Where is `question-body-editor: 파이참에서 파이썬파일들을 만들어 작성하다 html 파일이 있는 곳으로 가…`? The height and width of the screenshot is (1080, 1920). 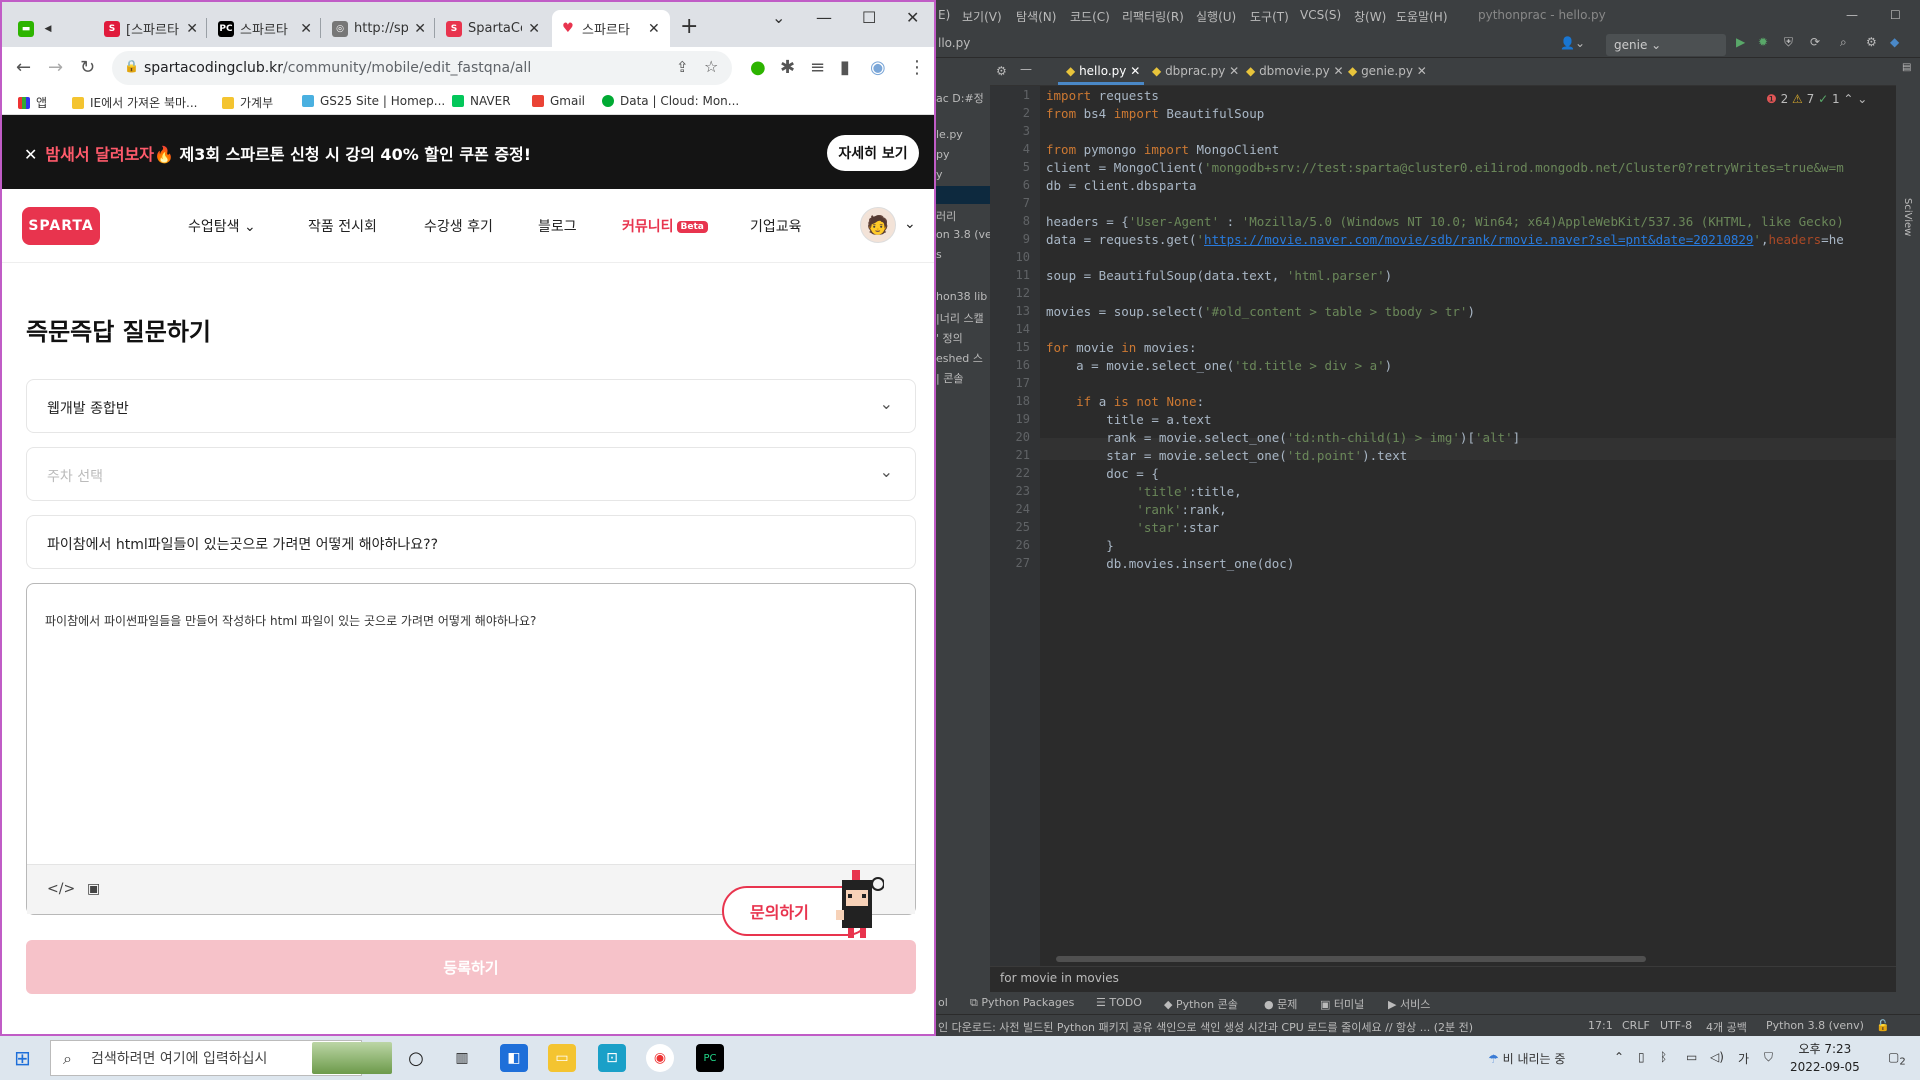 question-body-editor: 파이참에서 파이썬파일들을 만들어 작성하다 html 파일이 있는 곳으로 가… is located at coordinates (471, 749).